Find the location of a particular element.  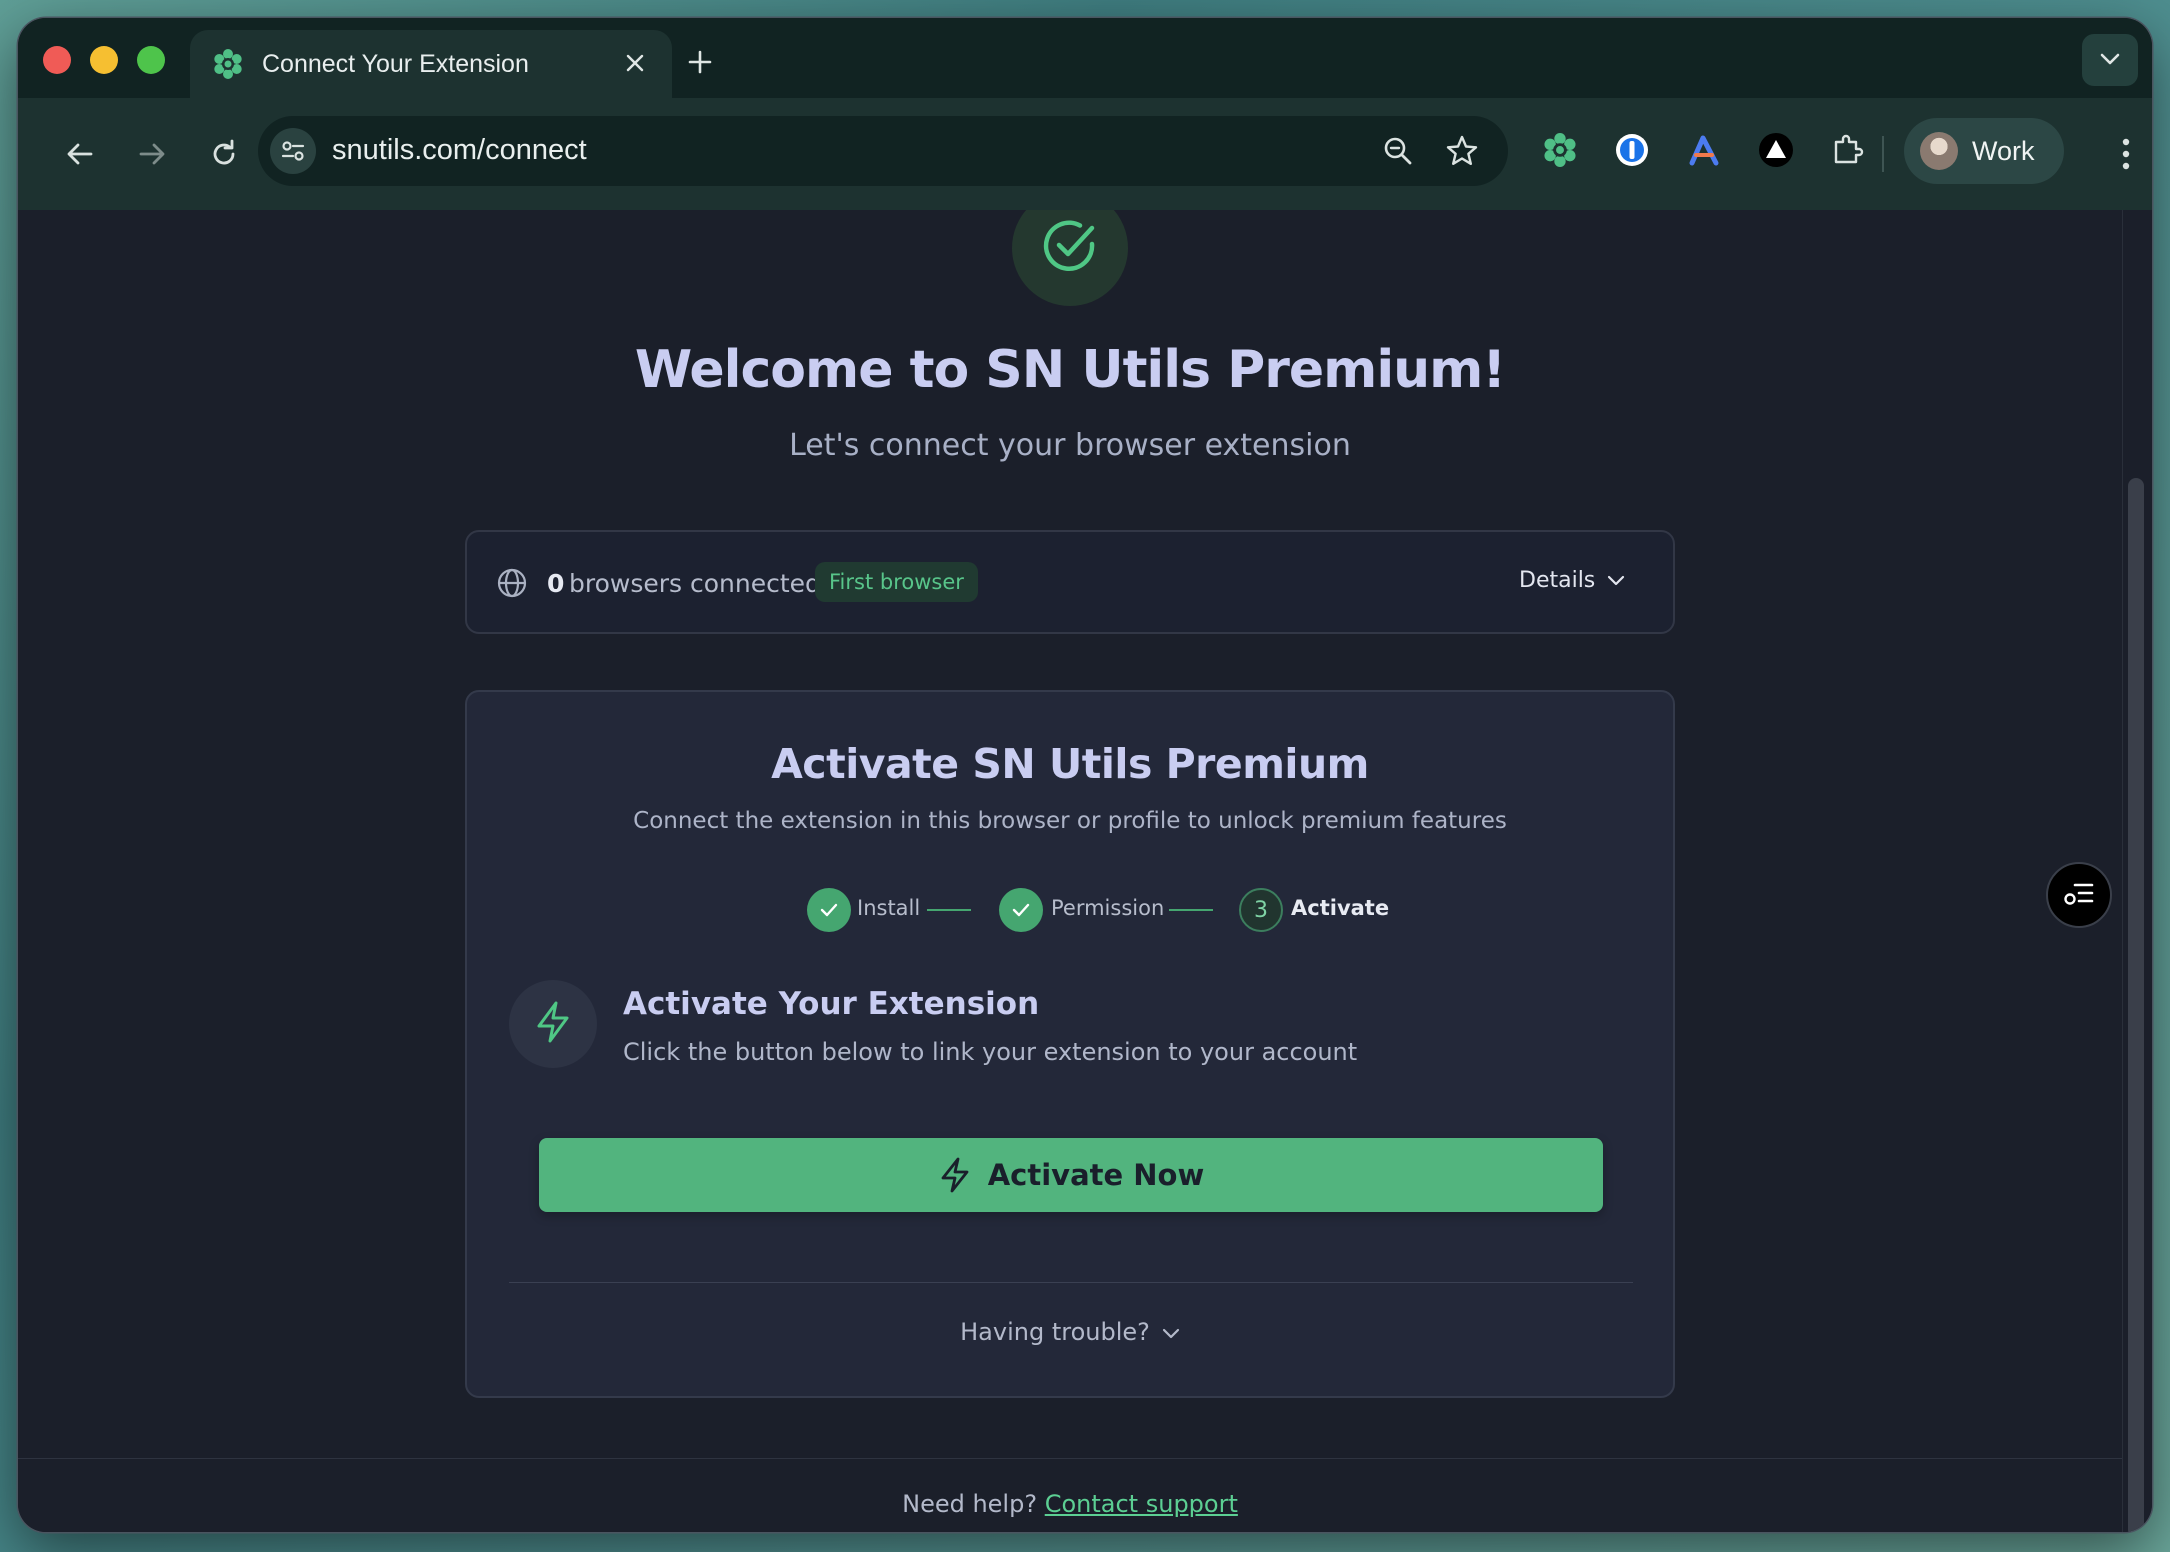

close-window-button is located at coordinates (57, 60).